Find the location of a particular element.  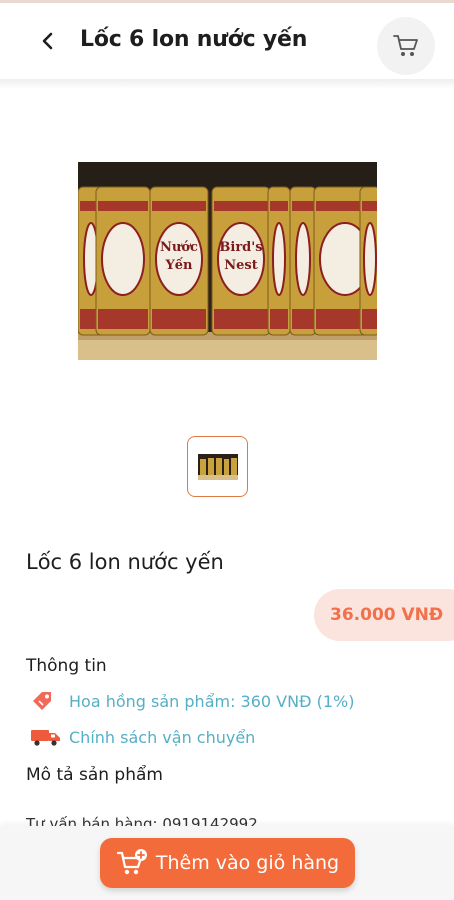

shipping-policy-link: Chính sách vận chuyển is located at coordinates (162, 737).